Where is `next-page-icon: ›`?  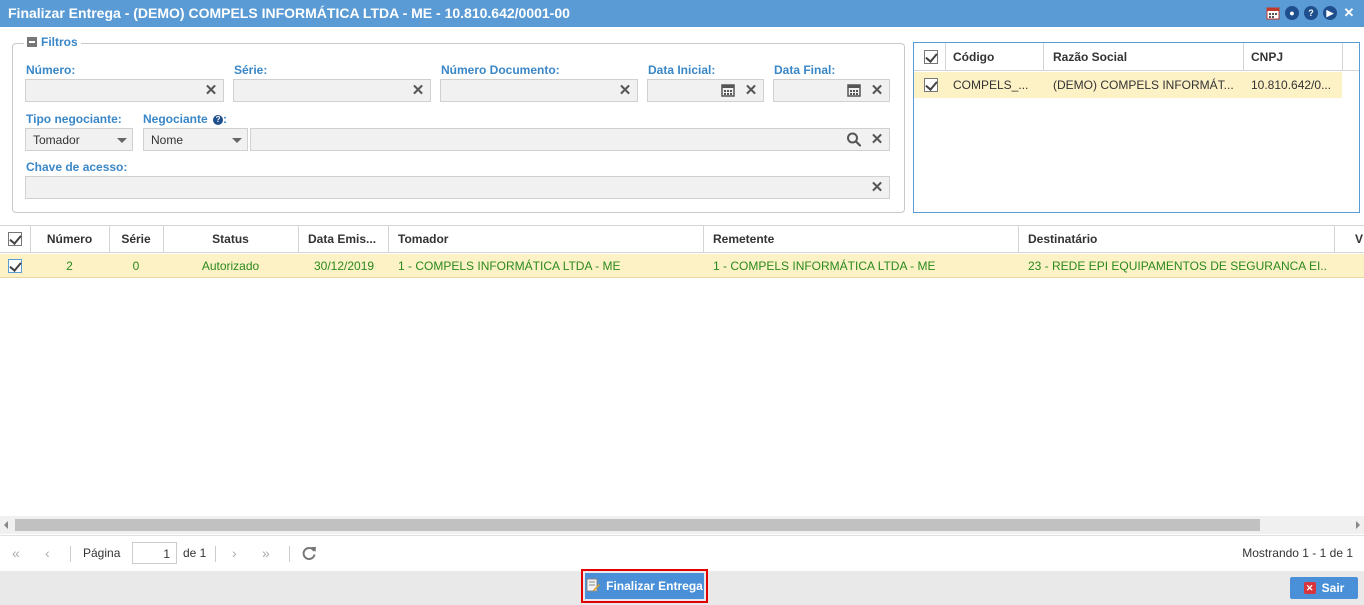
next-page-icon: › is located at coordinates (234, 553).